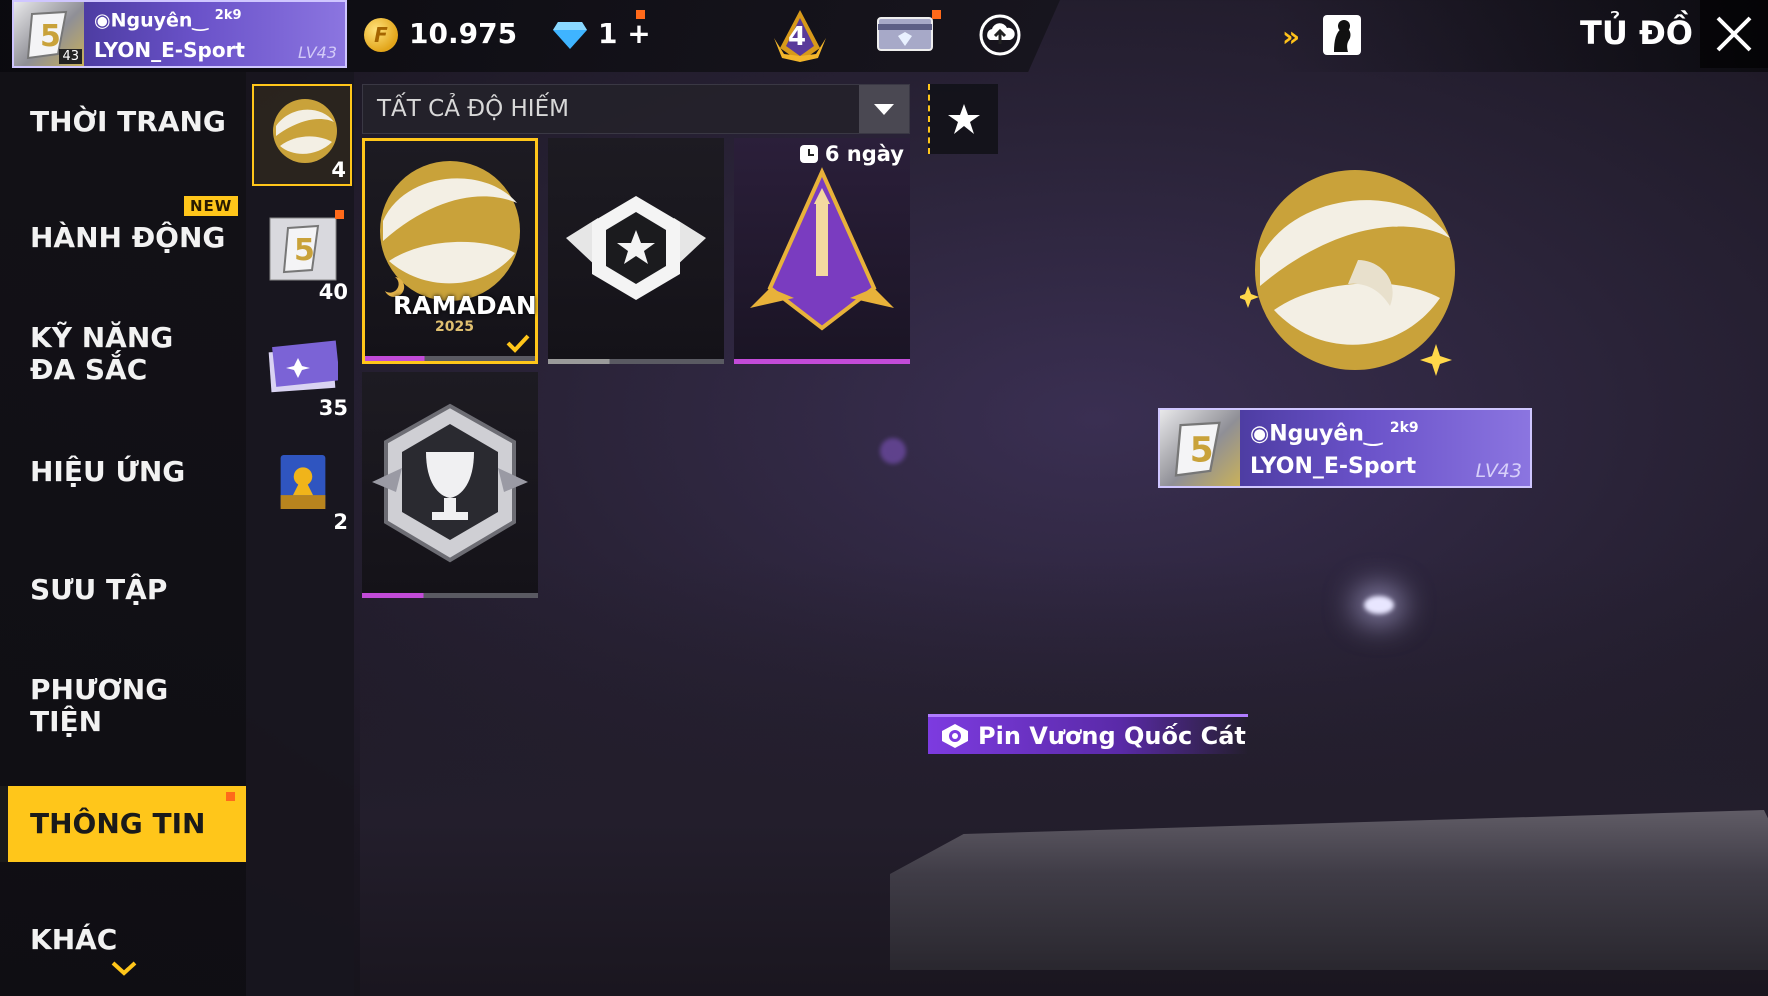 This screenshot has width=1768, height=996. I want to click on avatar: 5 43, so click(49, 34).